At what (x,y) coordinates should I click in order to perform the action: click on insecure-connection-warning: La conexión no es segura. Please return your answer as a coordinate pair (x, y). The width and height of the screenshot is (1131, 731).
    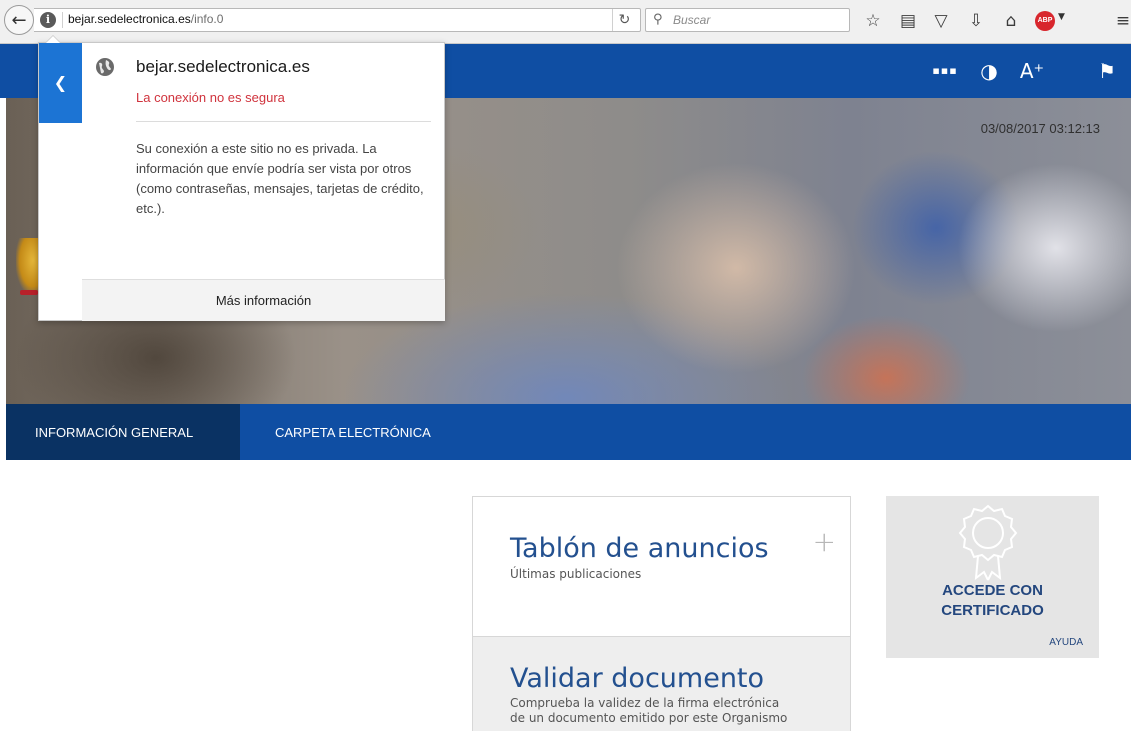
    Looking at the image, I should click on (210, 97).